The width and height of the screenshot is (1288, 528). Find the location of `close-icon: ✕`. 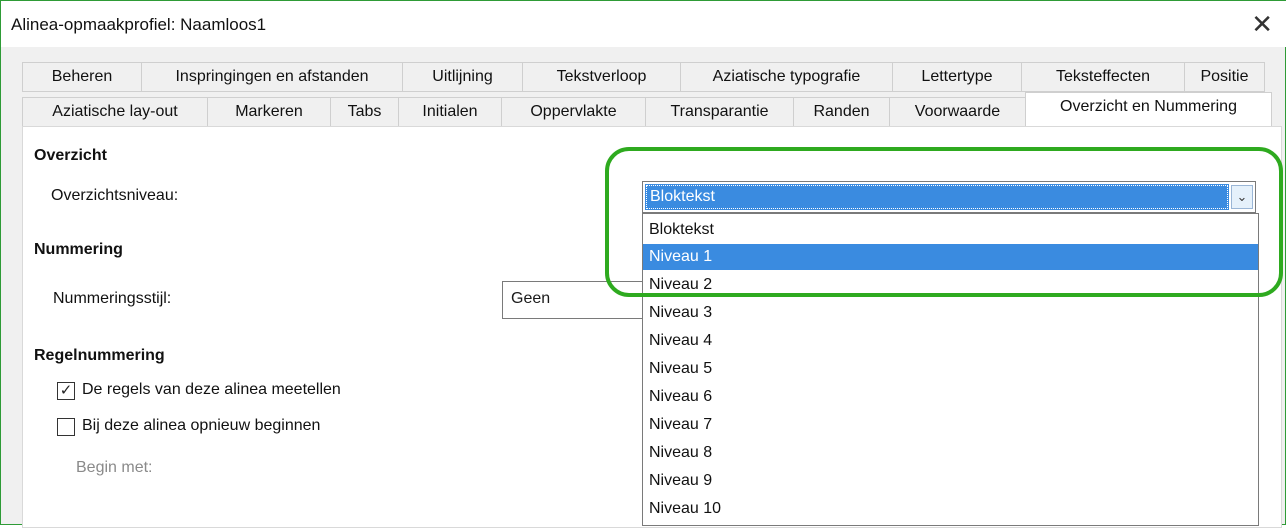

close-icon: ✕ is located at coordinates (1262, 24).